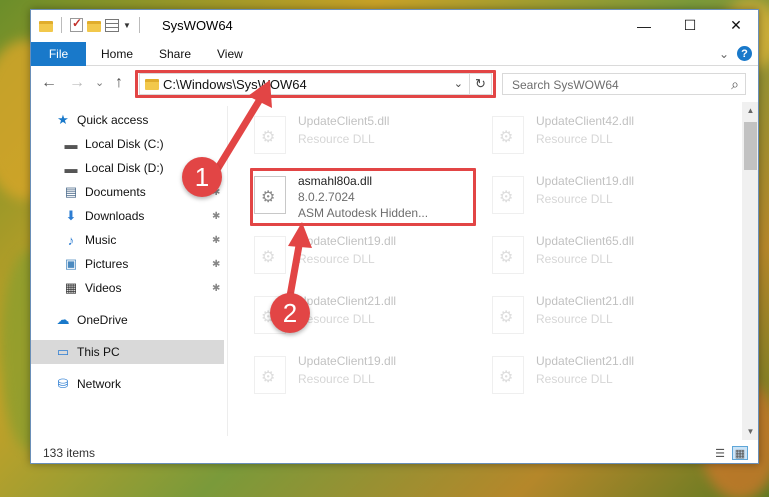  I want to click on callout-step-1: 1, so click(202, 177).